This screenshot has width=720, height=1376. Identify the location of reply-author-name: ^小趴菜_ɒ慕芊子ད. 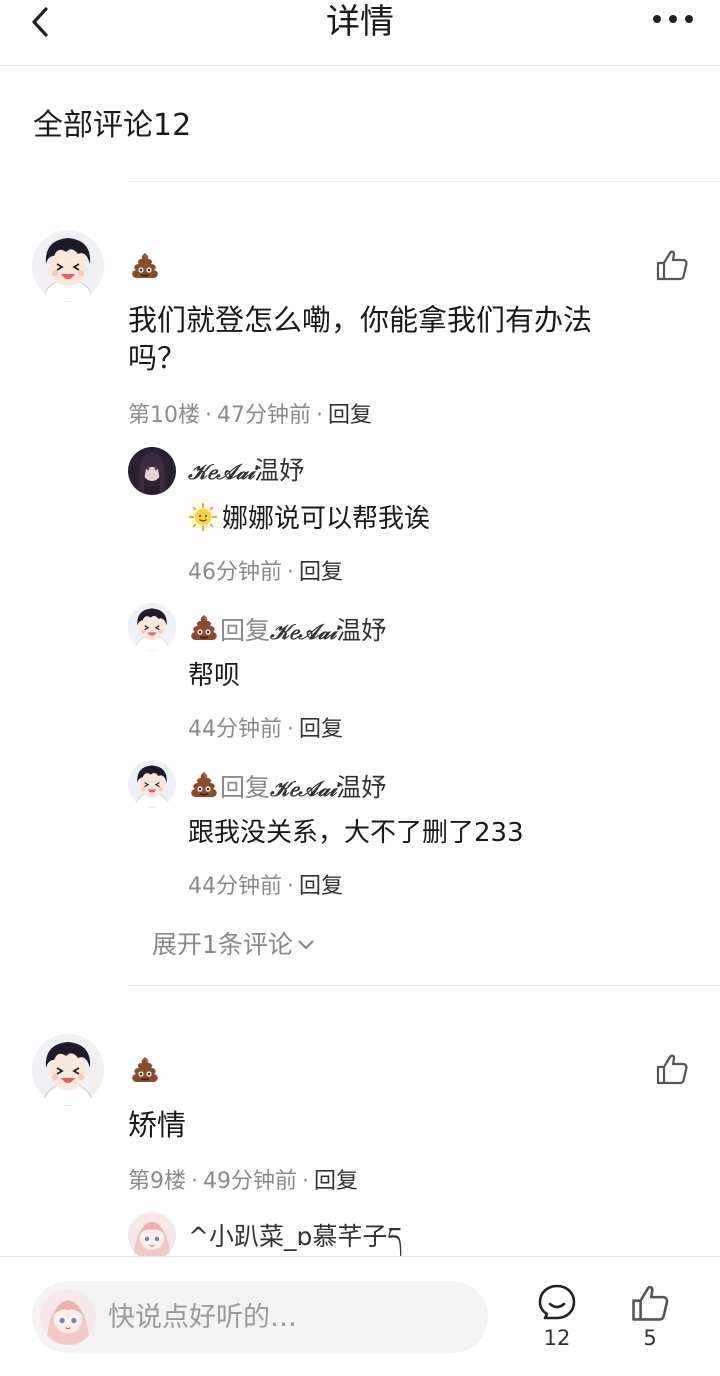
(295, 1237).